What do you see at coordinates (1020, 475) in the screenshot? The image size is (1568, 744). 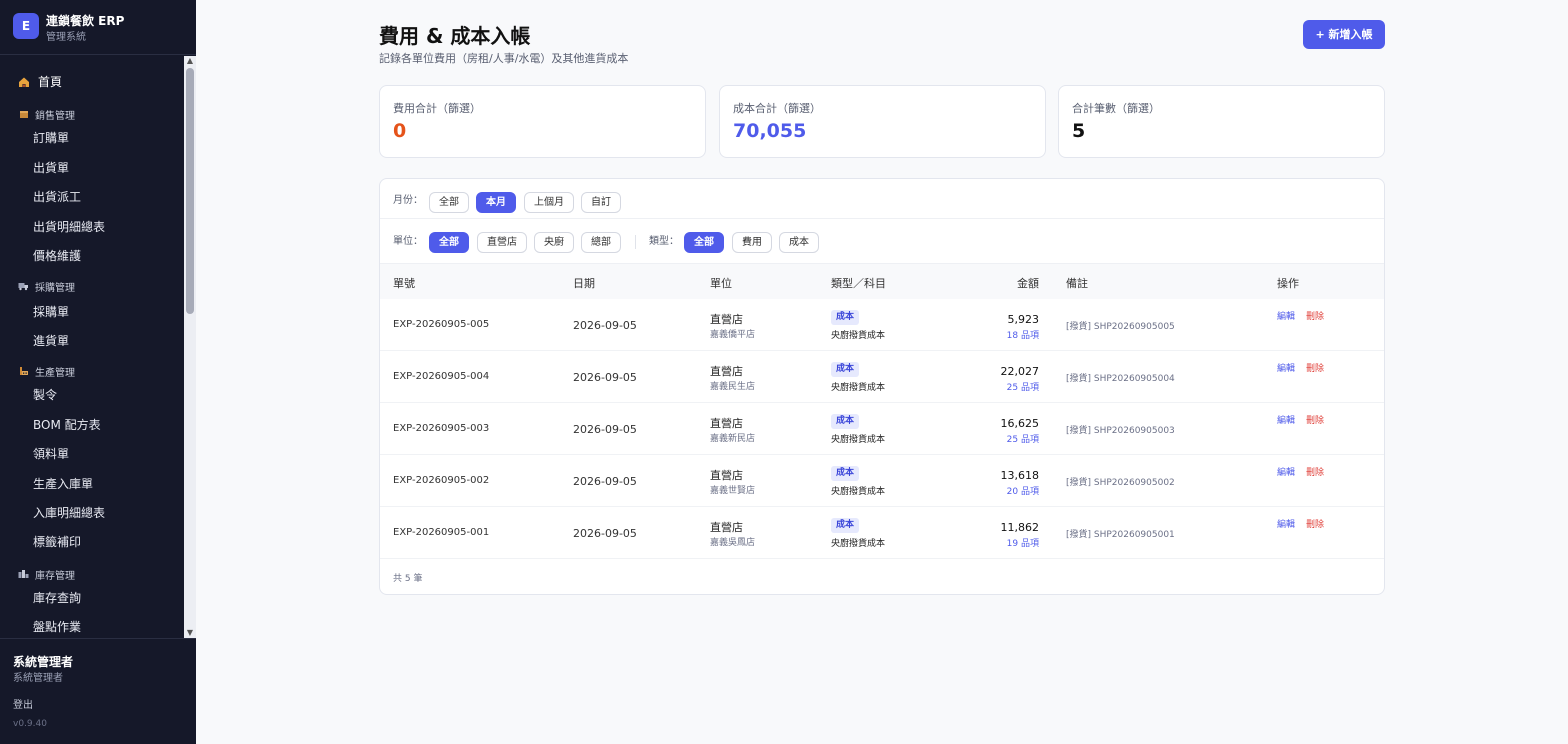 I see `entry-amount: 13,618` at bounding box center [1020, 475].